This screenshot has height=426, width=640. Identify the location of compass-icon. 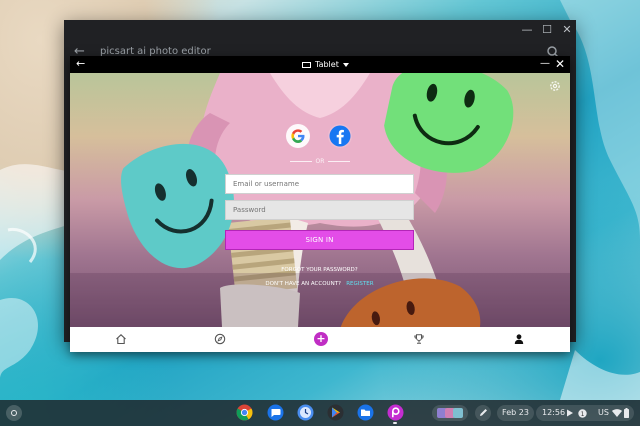
(220, 339).